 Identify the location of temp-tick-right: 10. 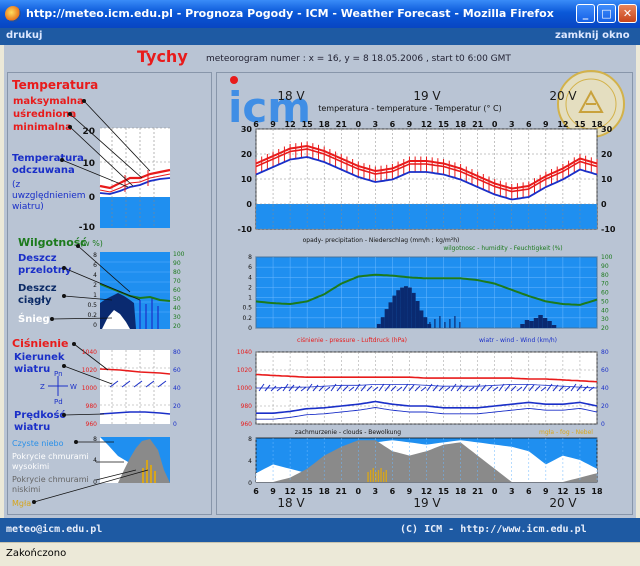
(607, 179).